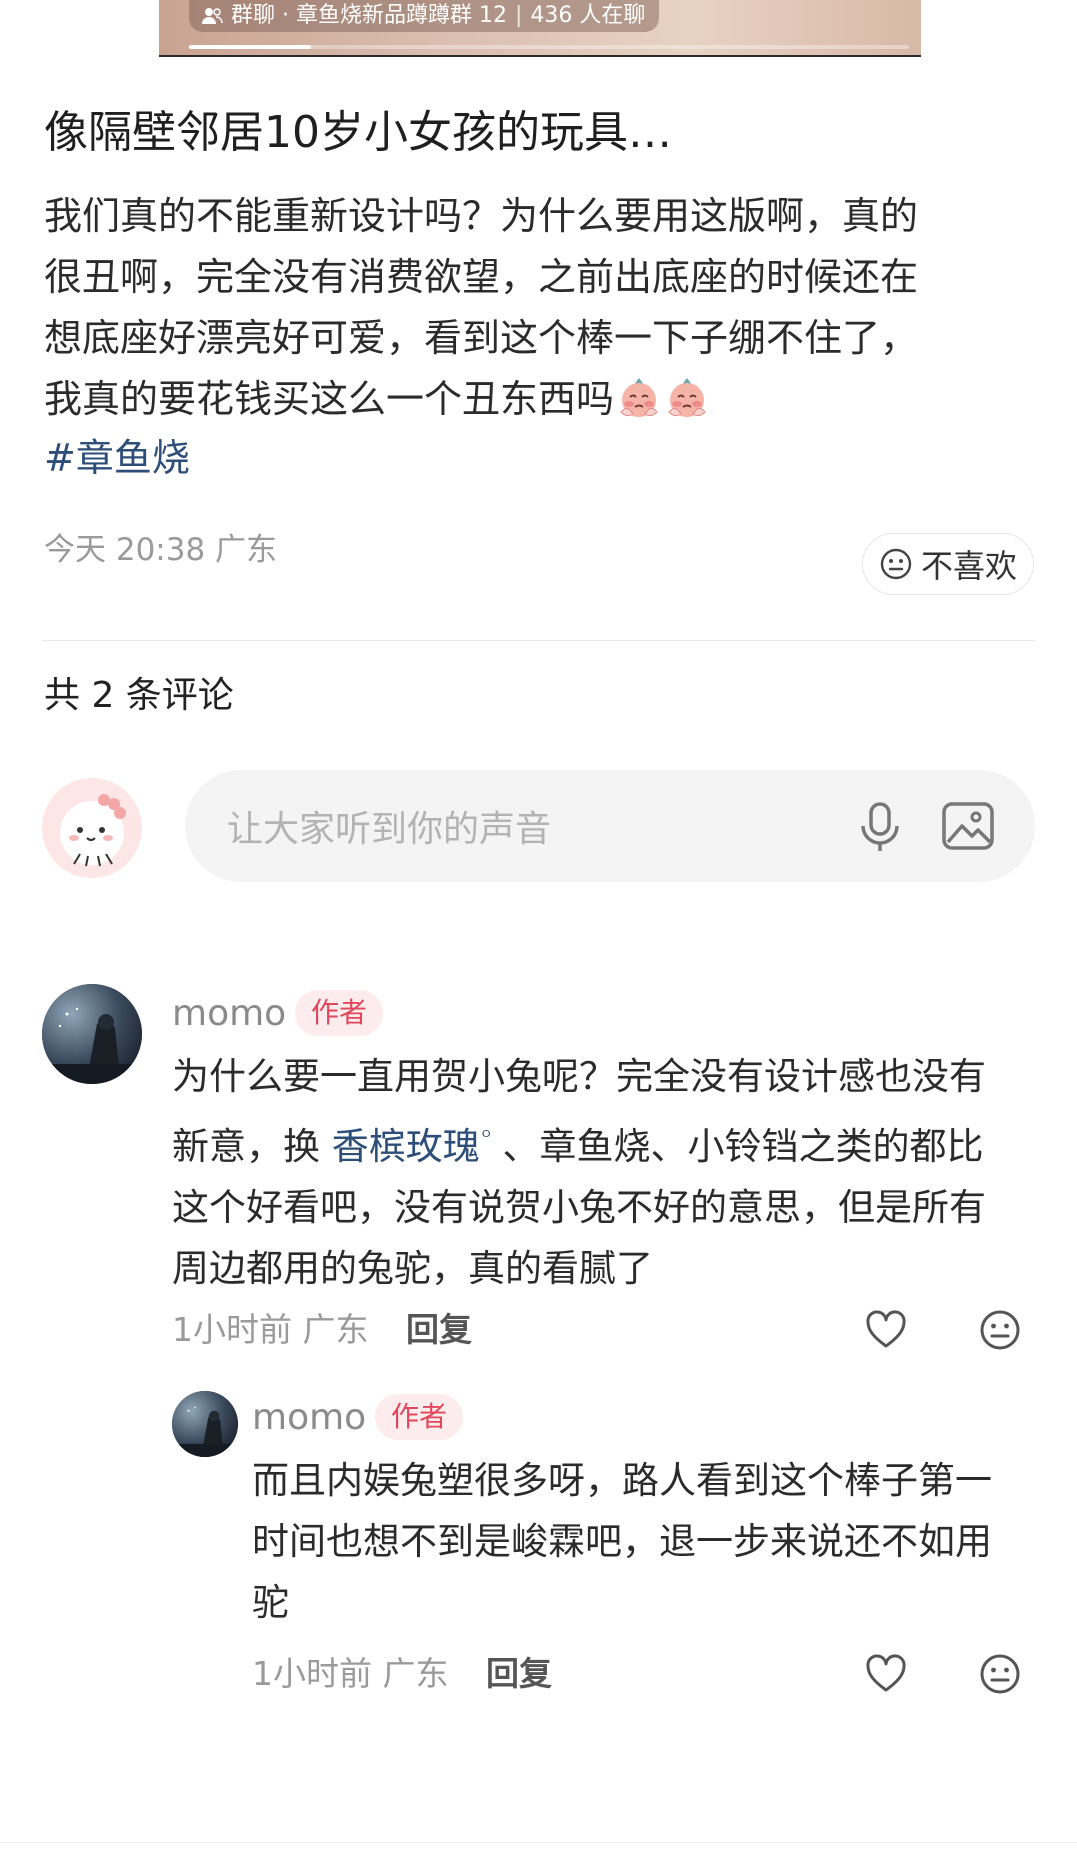  What do you see at coordinates (161, 550) in the screenshot?
I see `post-timestamp-location: 今天 20:38 广东` at bounding box center [161, 550].